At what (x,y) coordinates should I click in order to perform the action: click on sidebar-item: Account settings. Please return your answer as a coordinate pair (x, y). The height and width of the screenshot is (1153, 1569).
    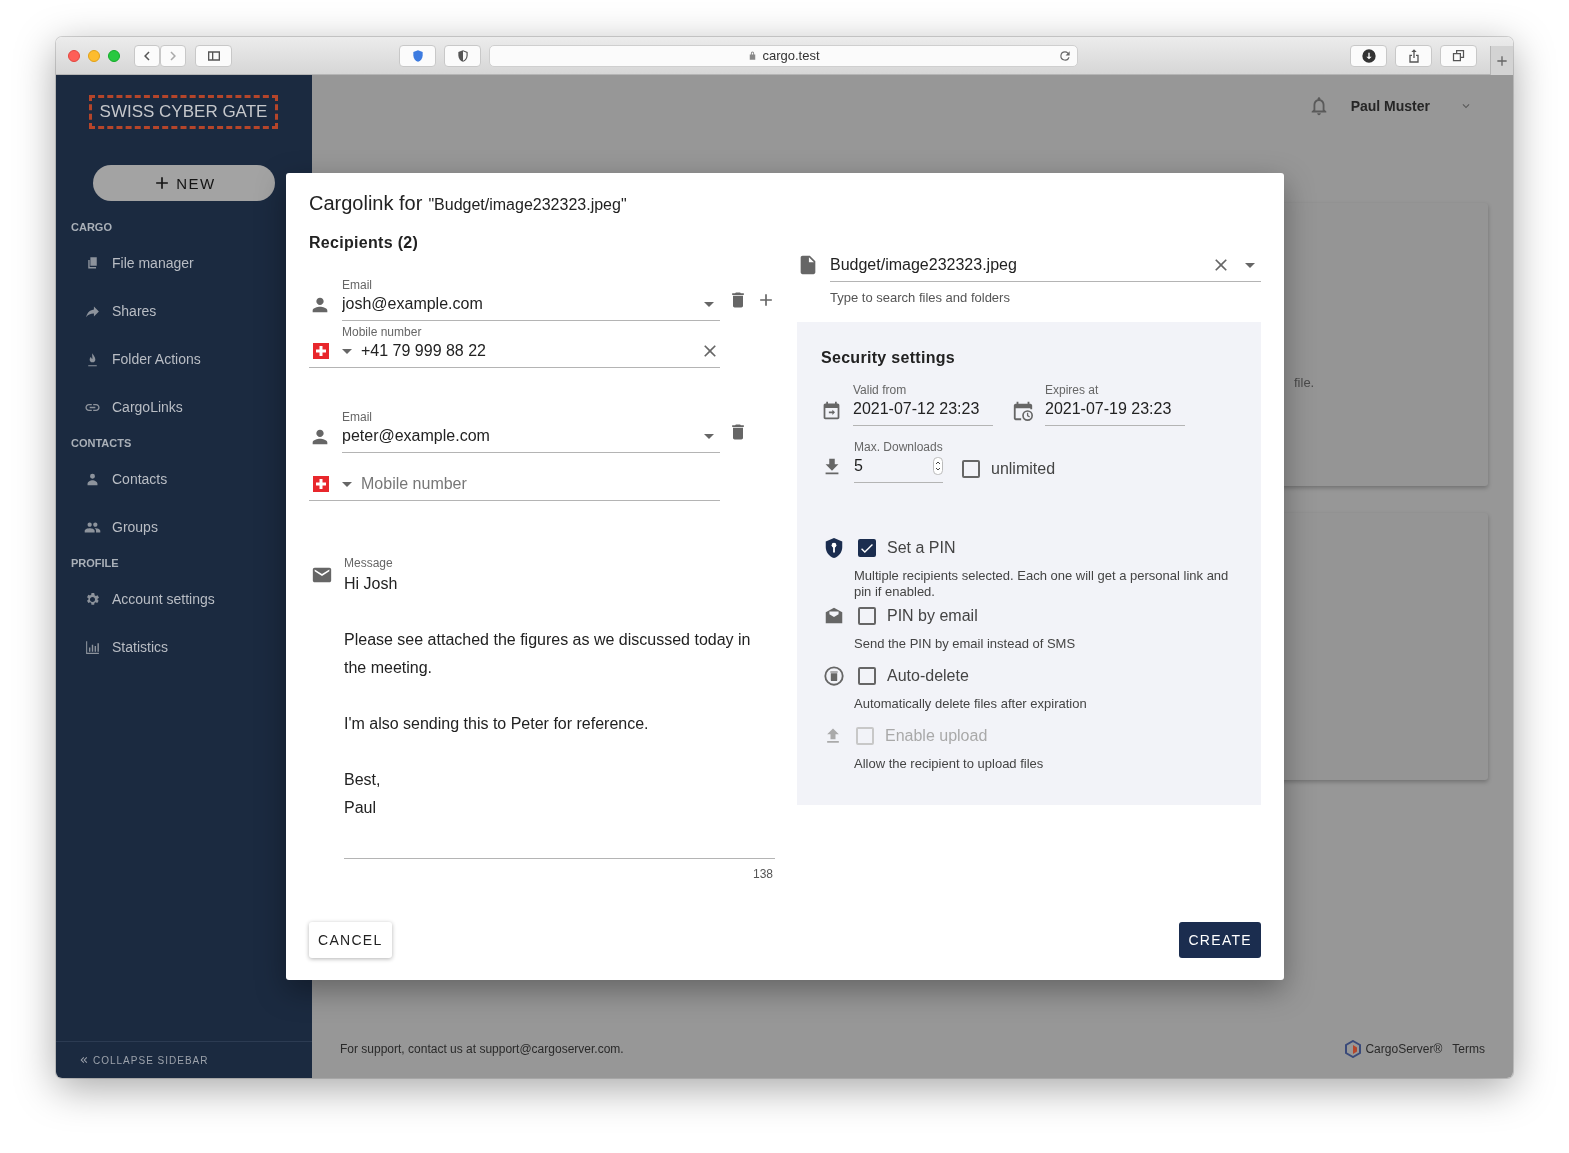
    Looking at the image, I should click on (184, 599).